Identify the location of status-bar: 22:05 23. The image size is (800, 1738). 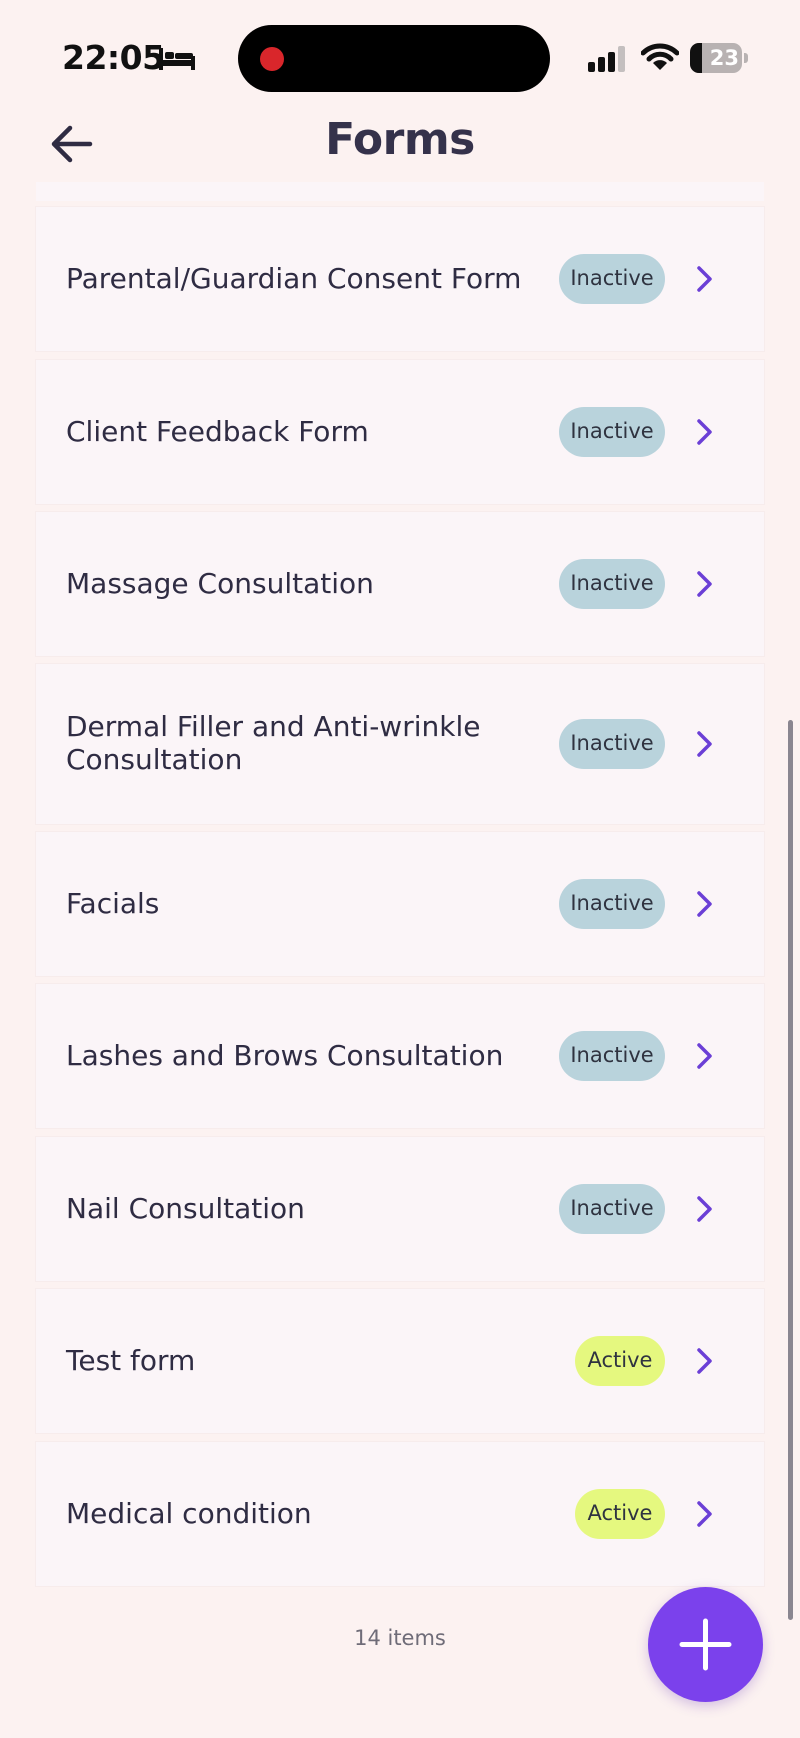
(400, 57).